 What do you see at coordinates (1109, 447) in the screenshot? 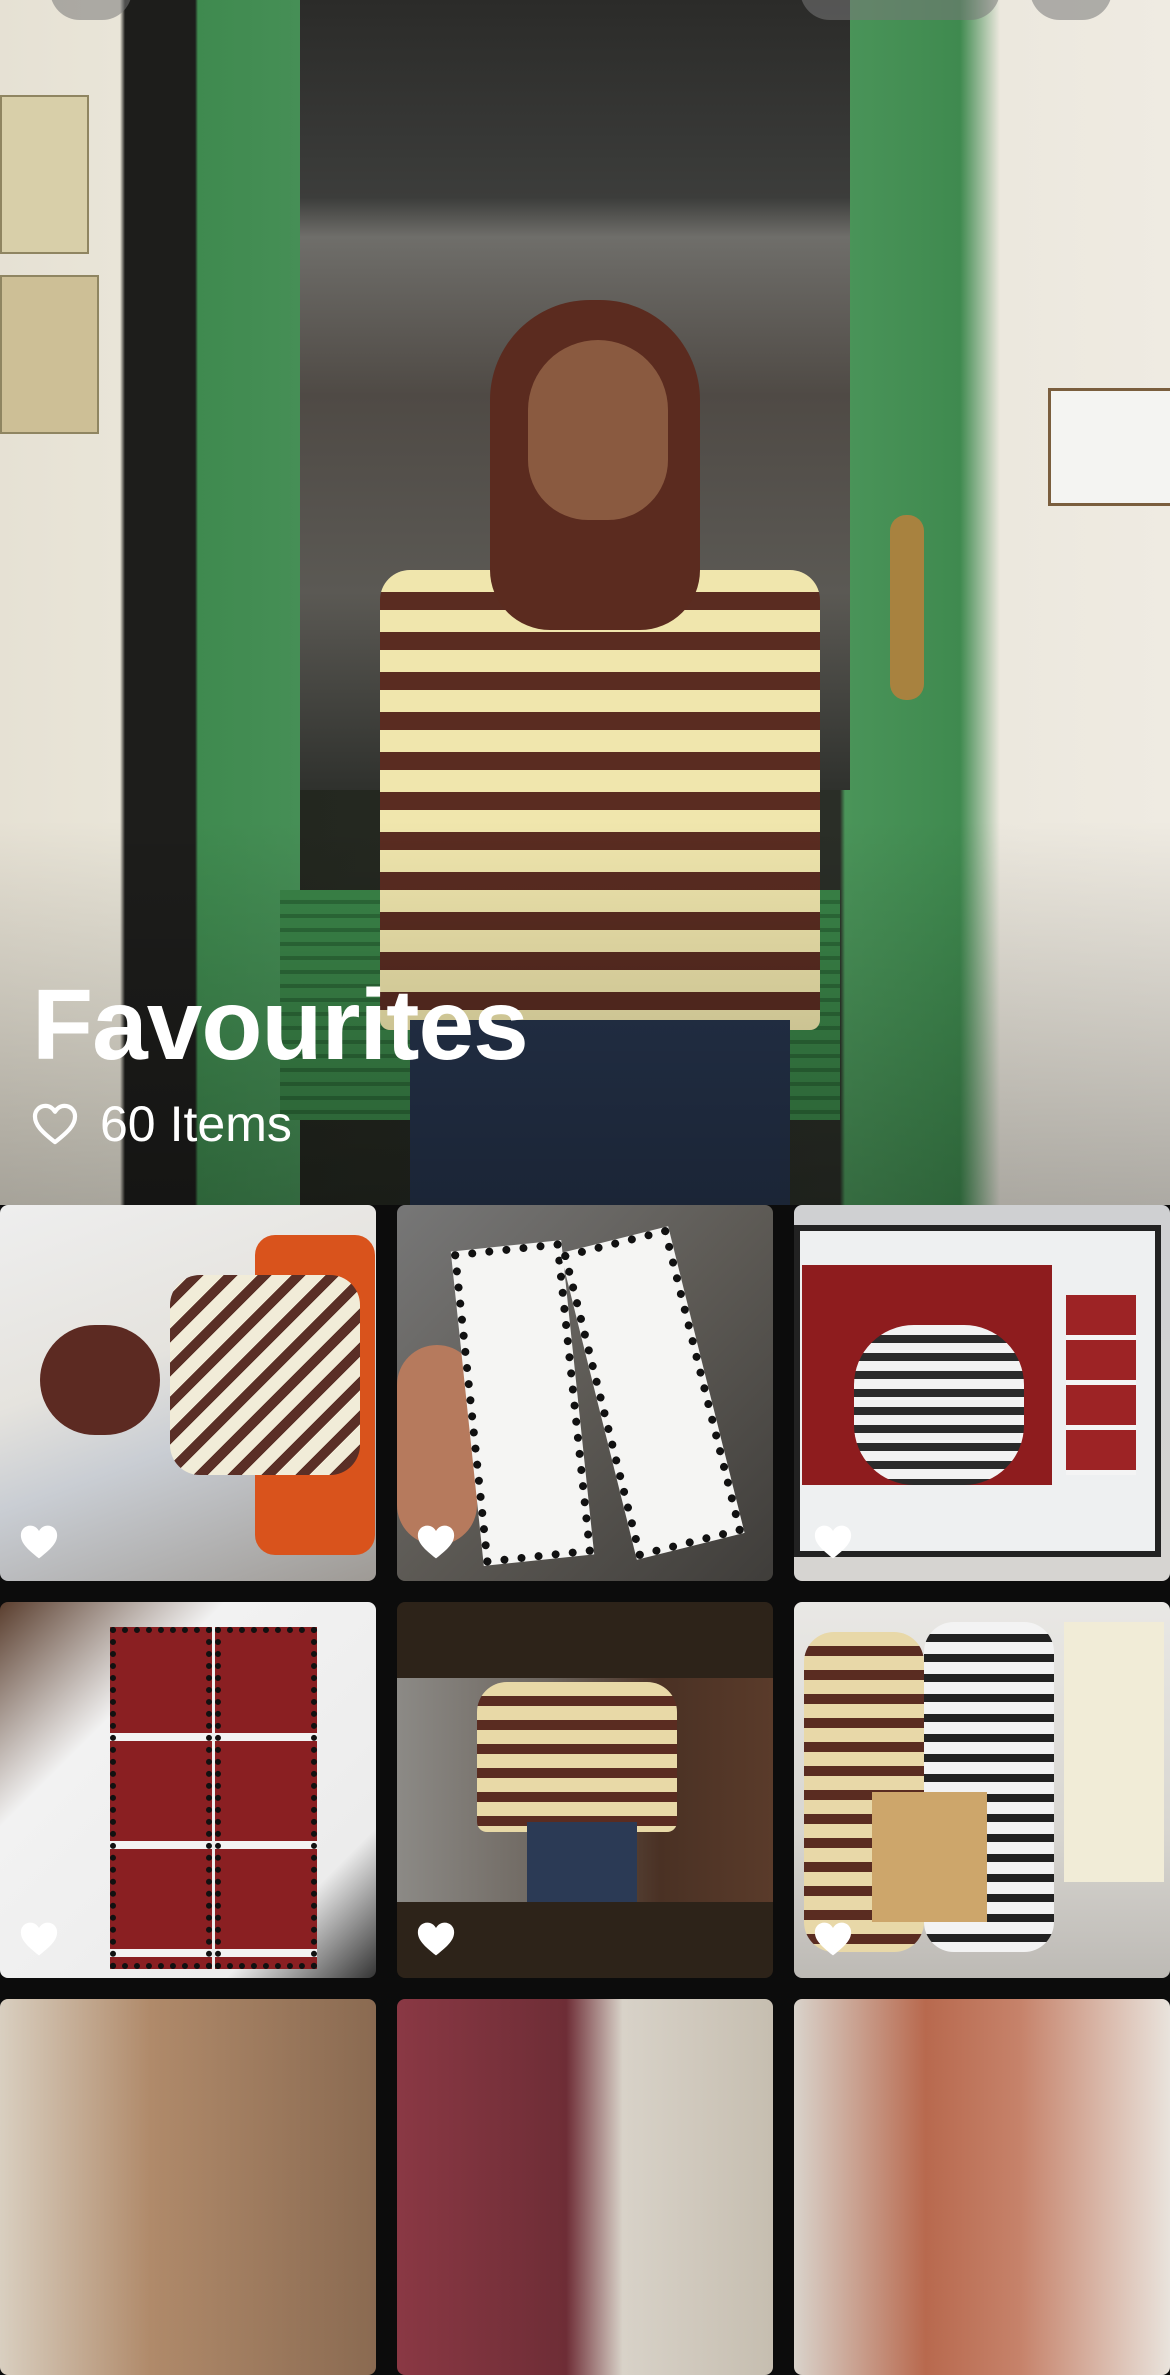
I see `wall-plate` at bounding box center [1109, 447].